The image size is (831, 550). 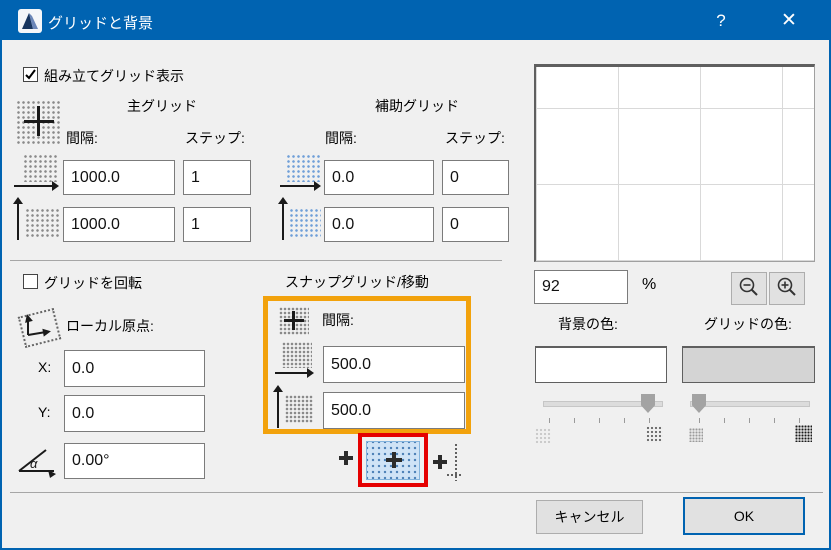 I want to click on main-grid-icon, so click(x=39, y=122).